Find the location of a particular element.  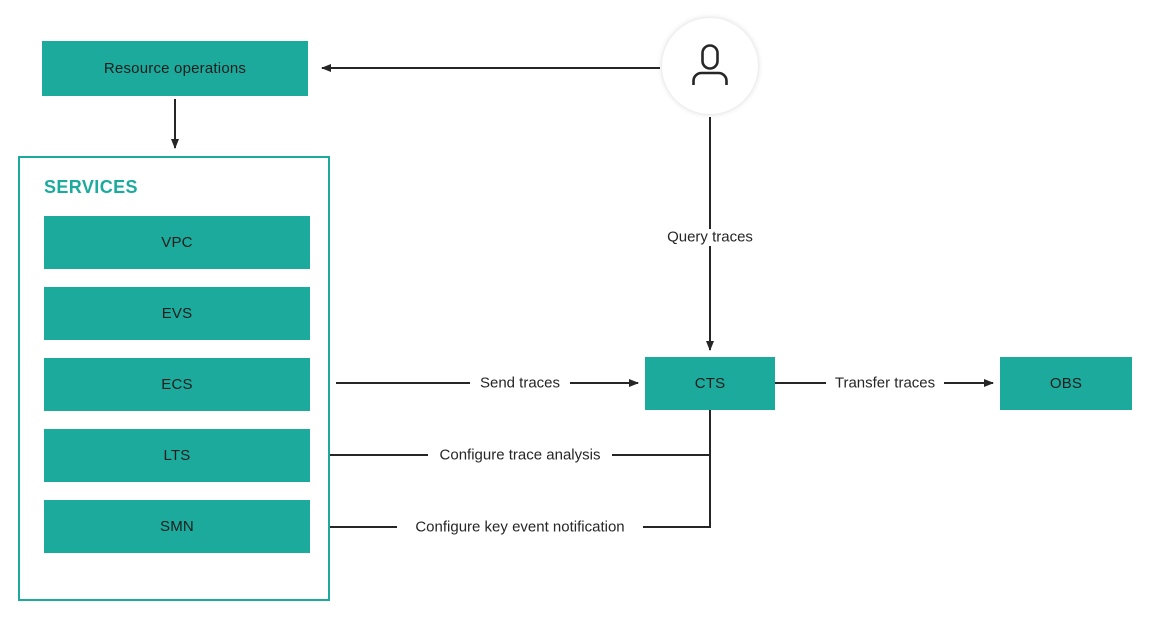

service-item-lts: LTS is located at coordinates (177, 455).